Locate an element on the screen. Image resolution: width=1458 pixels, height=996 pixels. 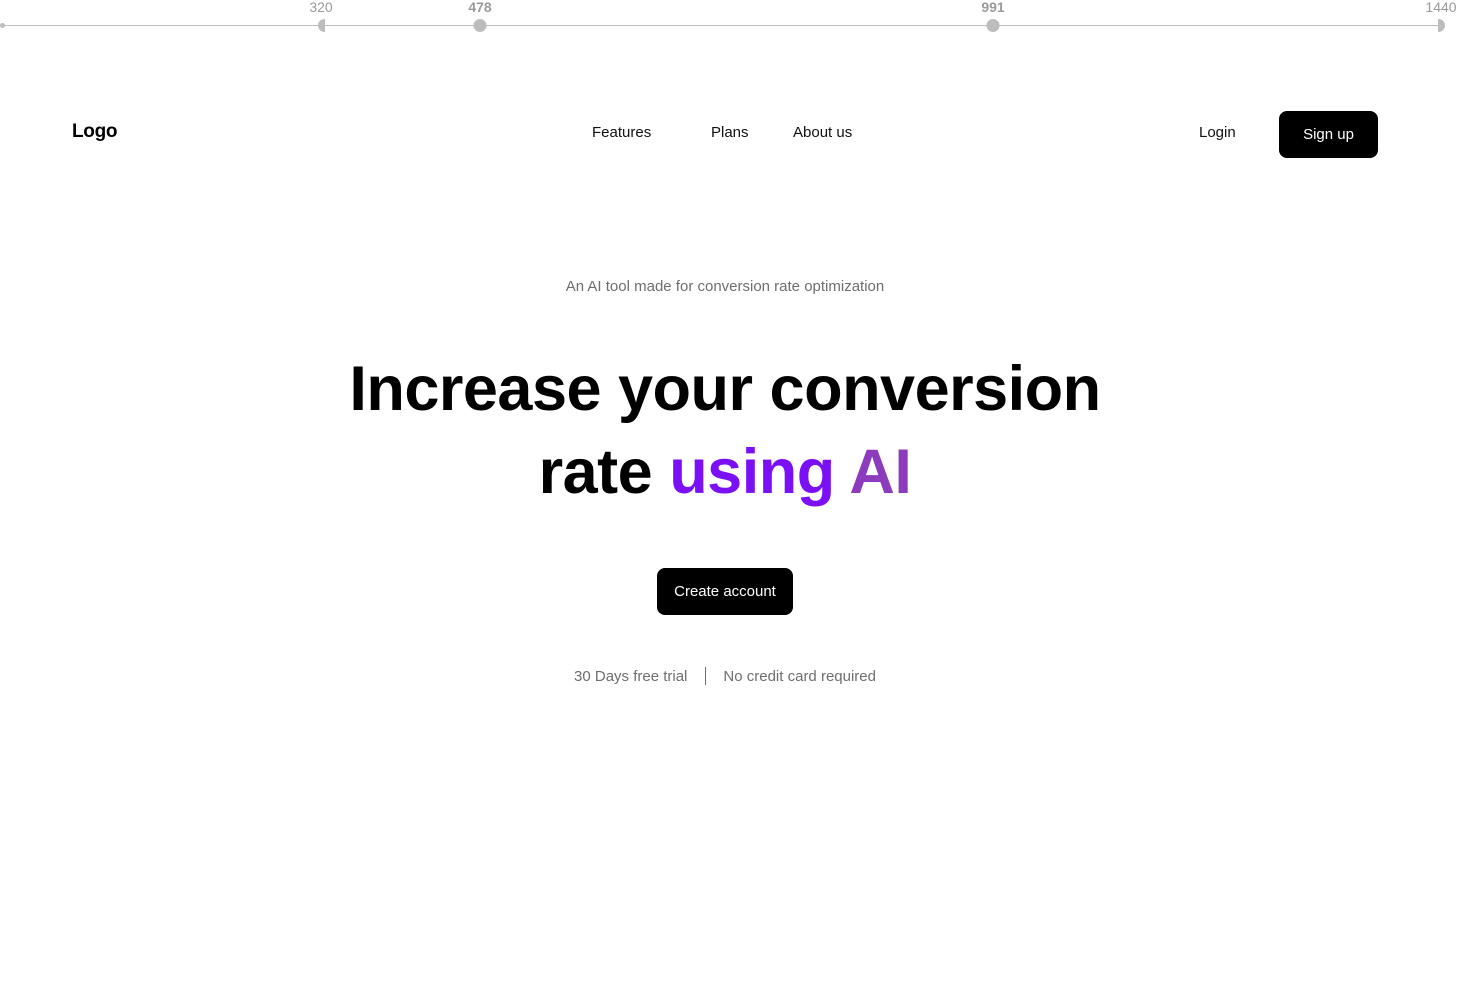
nav-link-plans: Plans is located at coordinates (730, 132).